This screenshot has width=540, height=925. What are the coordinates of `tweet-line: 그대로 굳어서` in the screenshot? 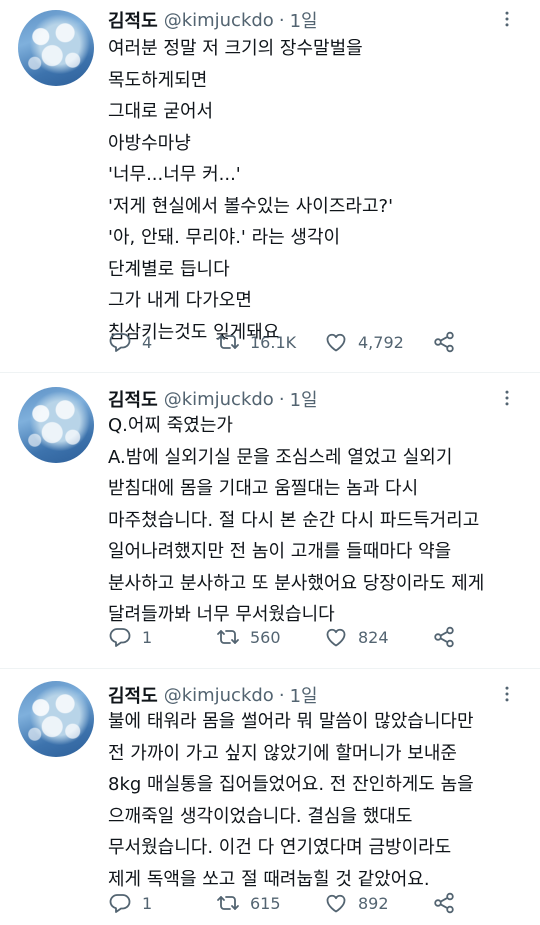 It's located at (161, 111).